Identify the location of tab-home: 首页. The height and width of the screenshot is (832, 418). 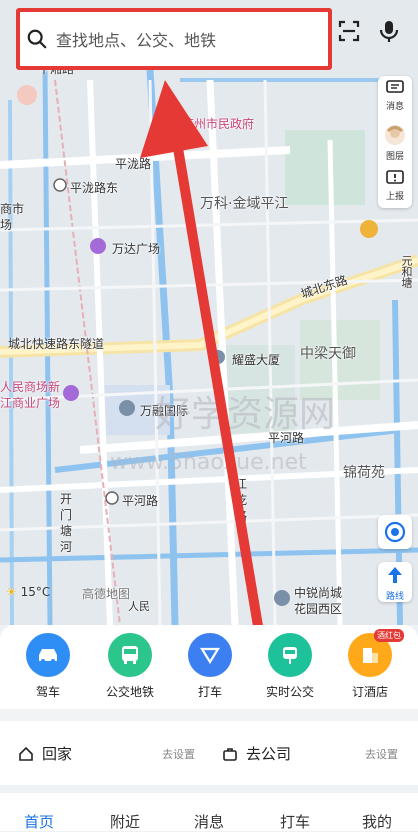
(39, 821).